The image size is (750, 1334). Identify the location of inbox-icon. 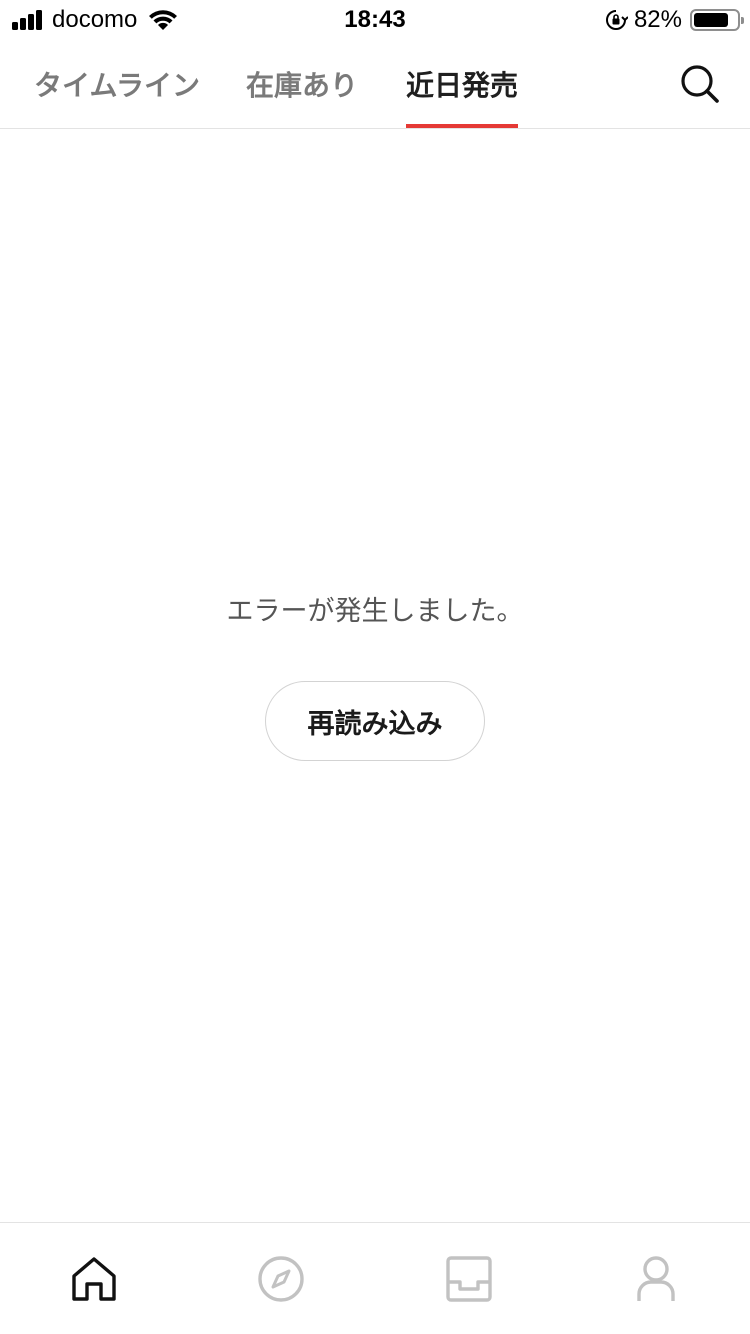
(469, 1278).